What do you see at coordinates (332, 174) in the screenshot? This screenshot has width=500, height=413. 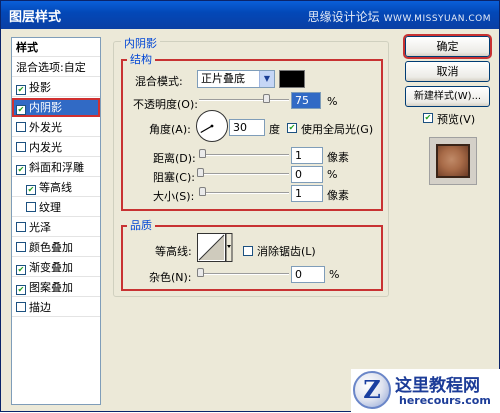 I see `choke-unit: %` at bounding box center [332, 174].